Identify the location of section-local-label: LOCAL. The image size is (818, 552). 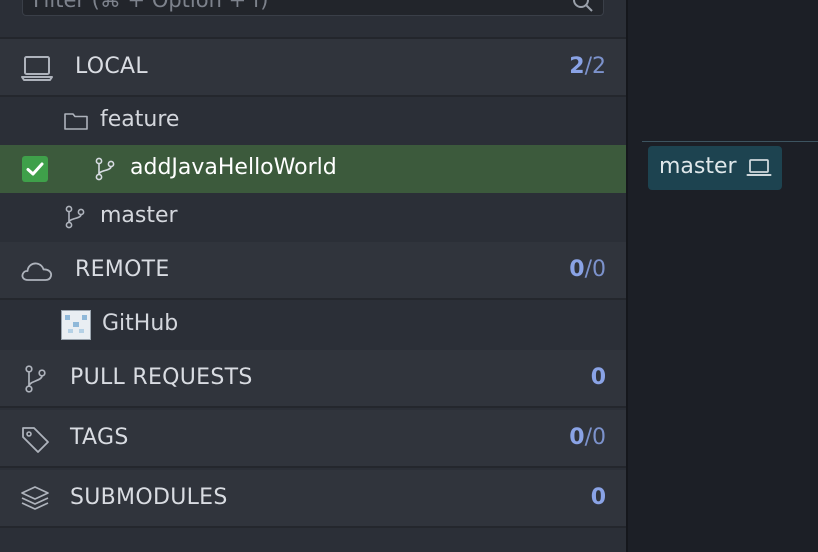
(111, 66).